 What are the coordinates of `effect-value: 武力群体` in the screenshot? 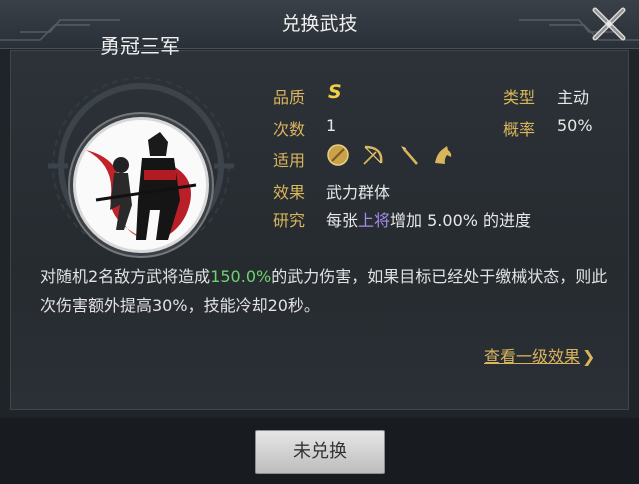 It's located at (358, 192).